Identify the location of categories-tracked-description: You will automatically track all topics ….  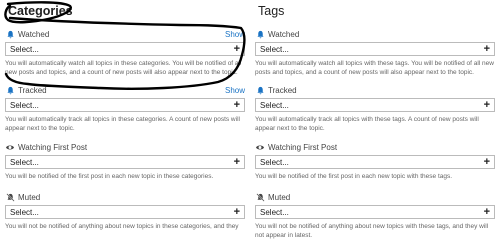
(122, 124).